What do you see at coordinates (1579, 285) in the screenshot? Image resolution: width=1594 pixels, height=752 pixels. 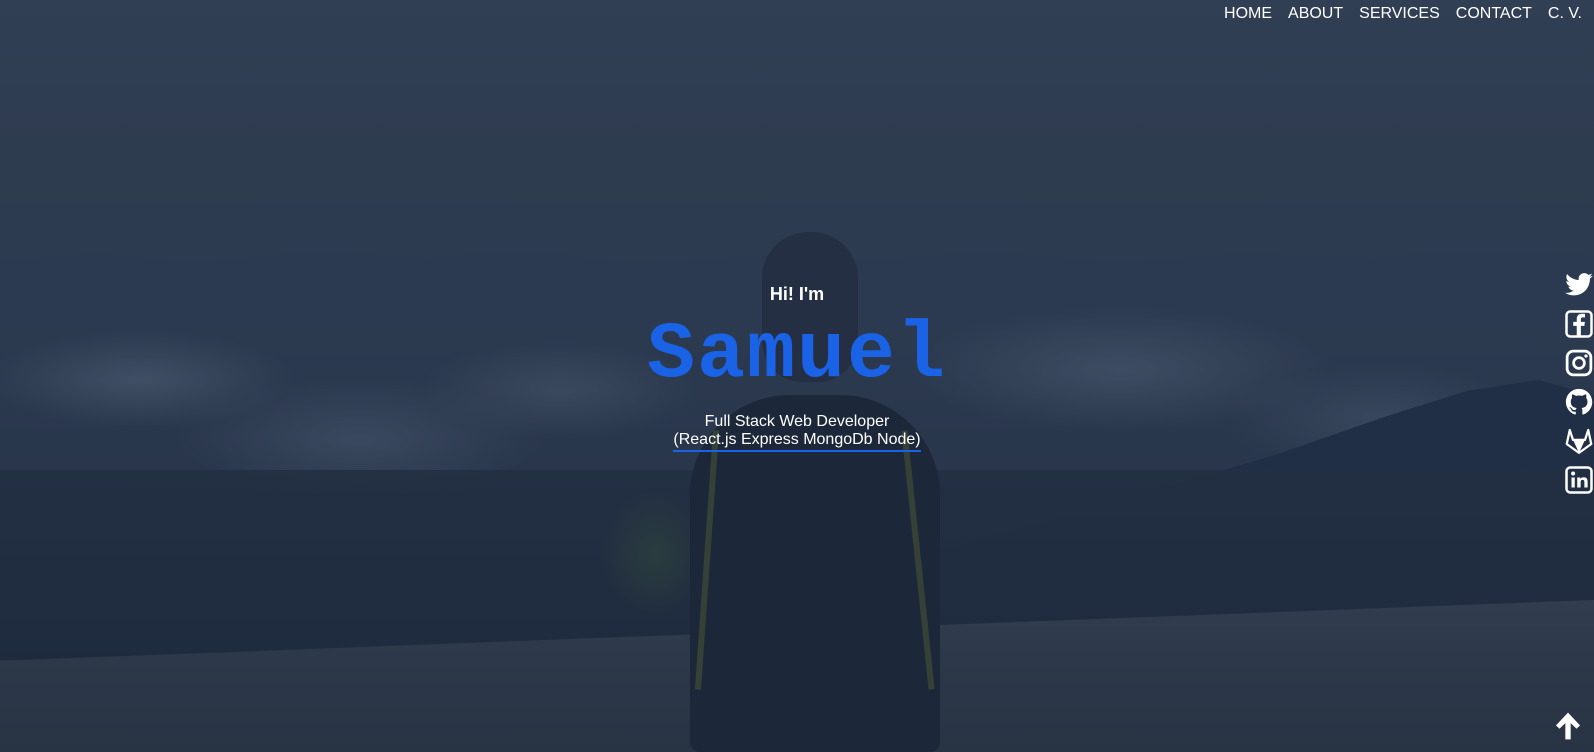 I see `twitter-icon` at bounding box center [1579, 285].